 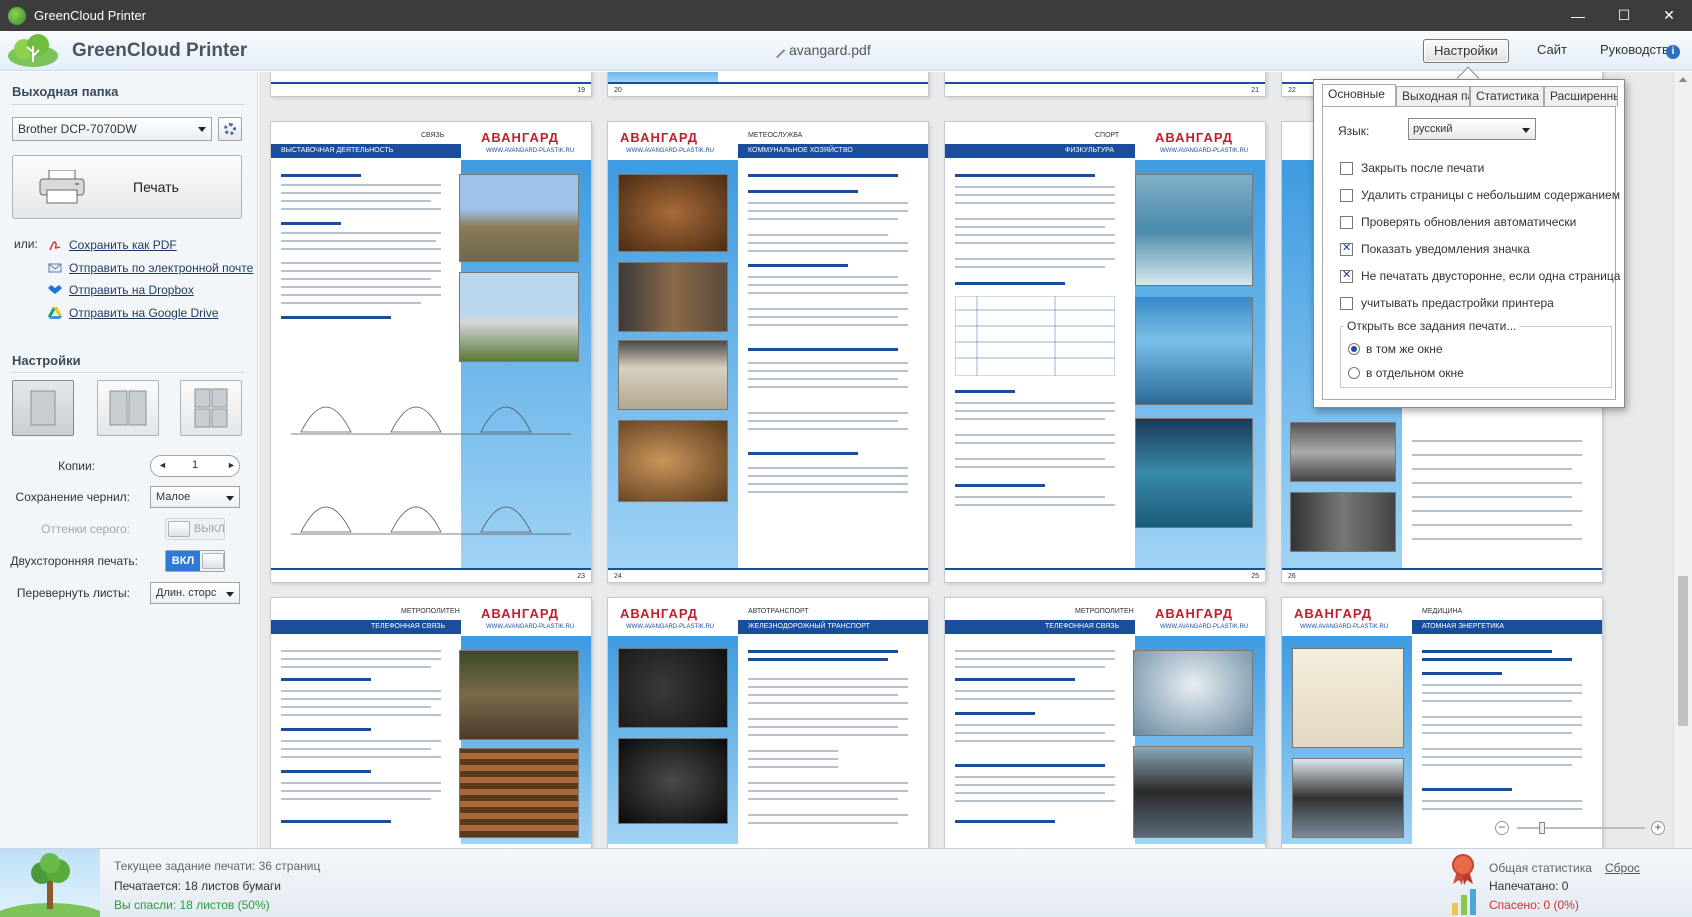 I want to click on maximize-button: ☐, so click(x=1624, y=15).